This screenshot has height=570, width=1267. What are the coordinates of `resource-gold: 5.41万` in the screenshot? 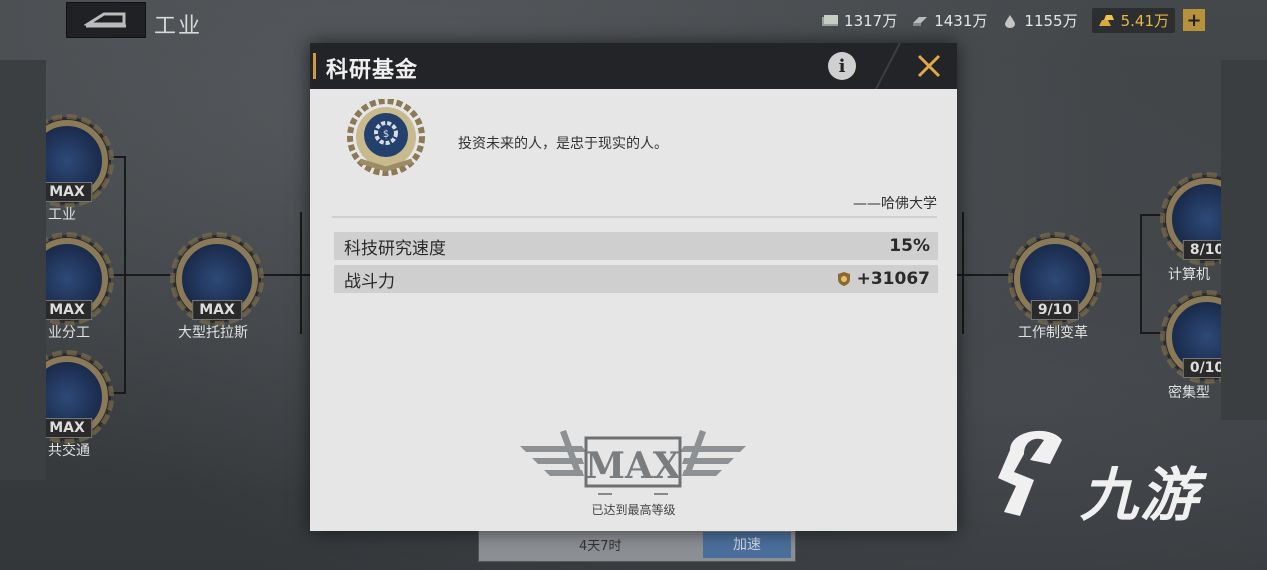 It's located at (1133, 20).